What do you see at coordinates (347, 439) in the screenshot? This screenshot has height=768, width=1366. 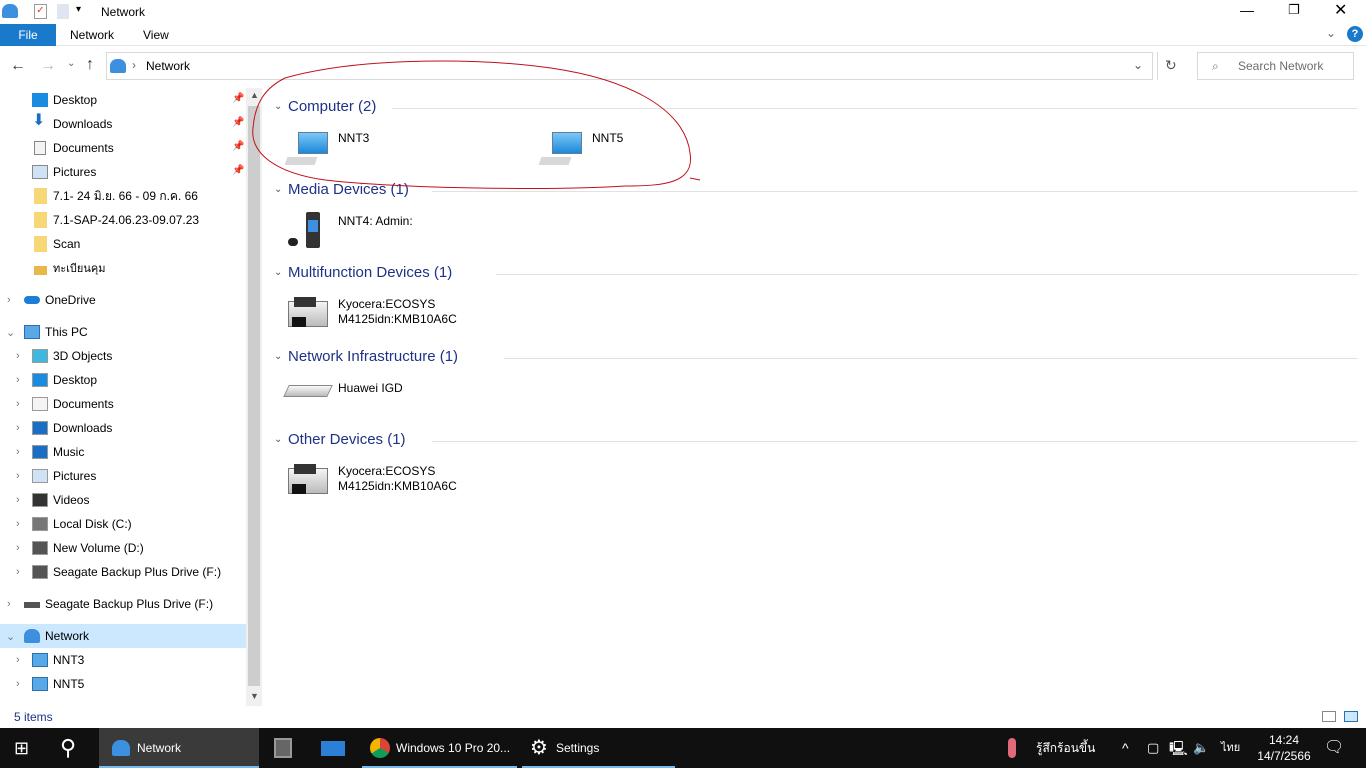 I see `group-header: Other Devices (1)` at bounding box center [347, 439].